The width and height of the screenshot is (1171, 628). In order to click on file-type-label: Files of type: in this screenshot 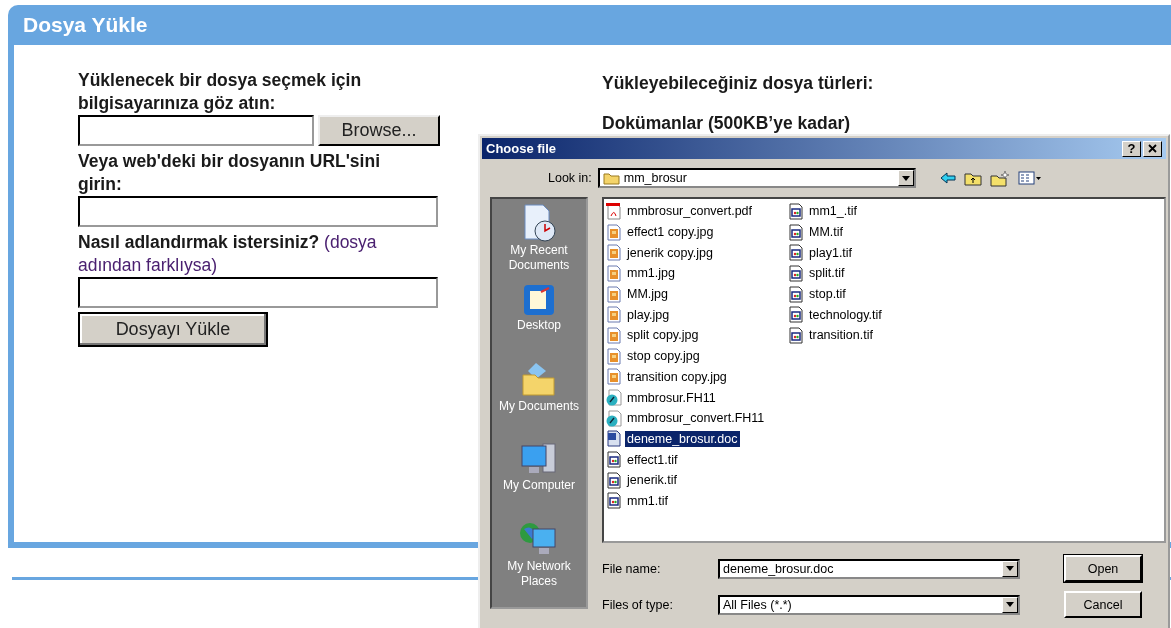, I will do `click(638, 604)`.